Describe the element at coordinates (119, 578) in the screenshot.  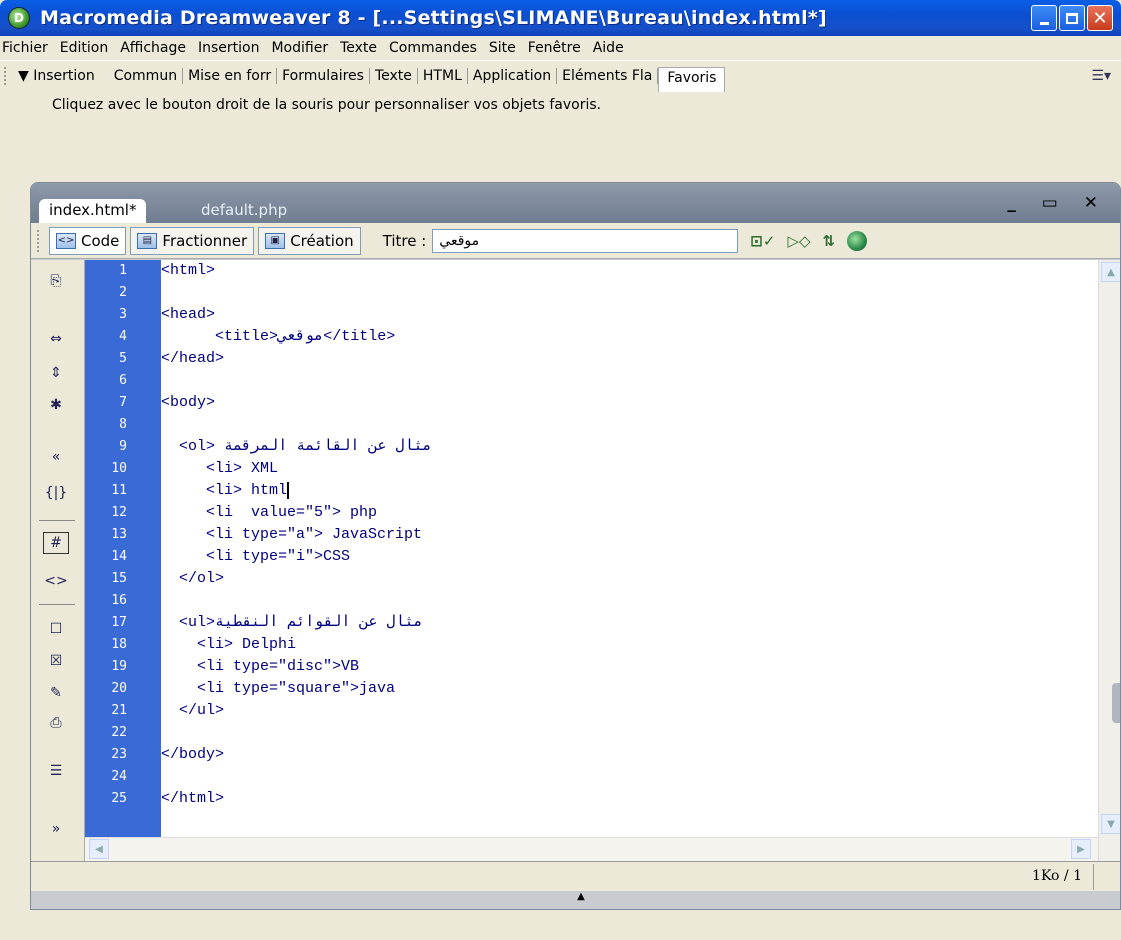
I see `line-number: 15` at that location.